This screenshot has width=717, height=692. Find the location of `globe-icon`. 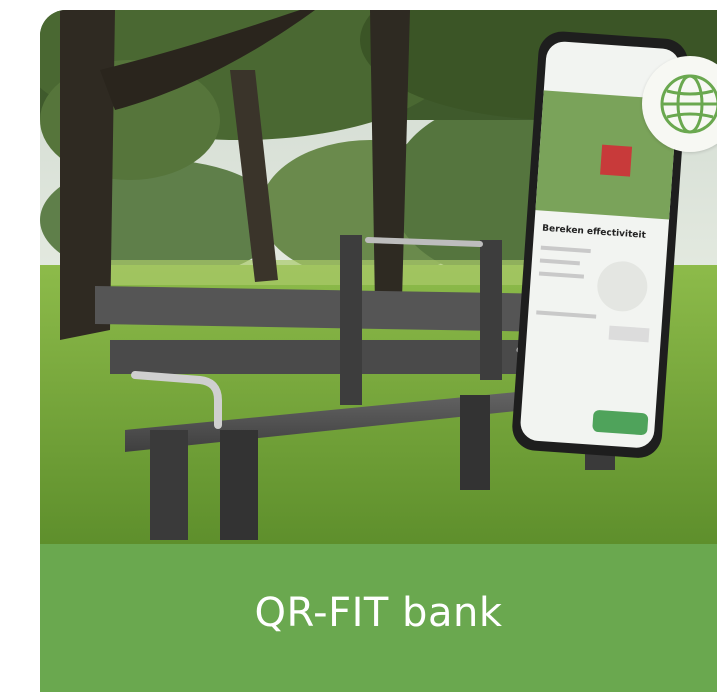

globe-icon is located at coordinates (688, 104).